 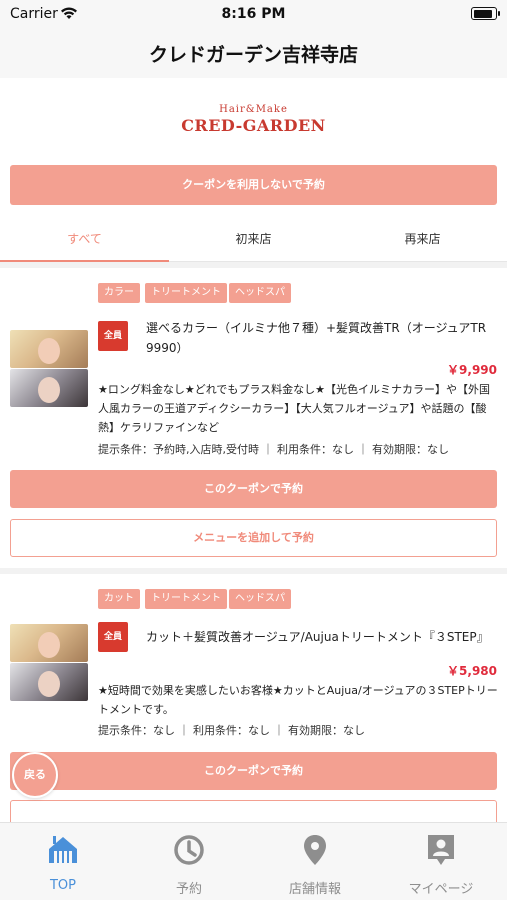 What do you see at coordinates (62, 885) in the screenshot?
I see `tab-bar-label: TOP` at bounding box center [62, 885].